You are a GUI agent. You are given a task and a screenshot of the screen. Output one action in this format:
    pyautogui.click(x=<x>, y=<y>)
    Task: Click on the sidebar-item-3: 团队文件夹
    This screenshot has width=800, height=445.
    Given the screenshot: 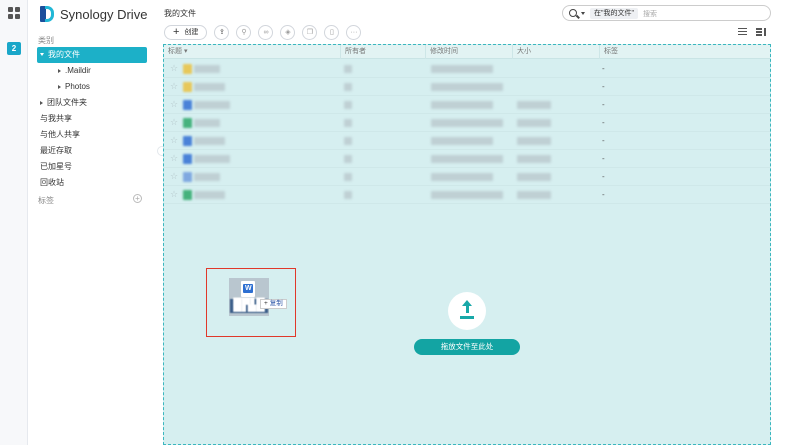 What is the action you would take?
    pyautogui.click(x=92, y=103)
    